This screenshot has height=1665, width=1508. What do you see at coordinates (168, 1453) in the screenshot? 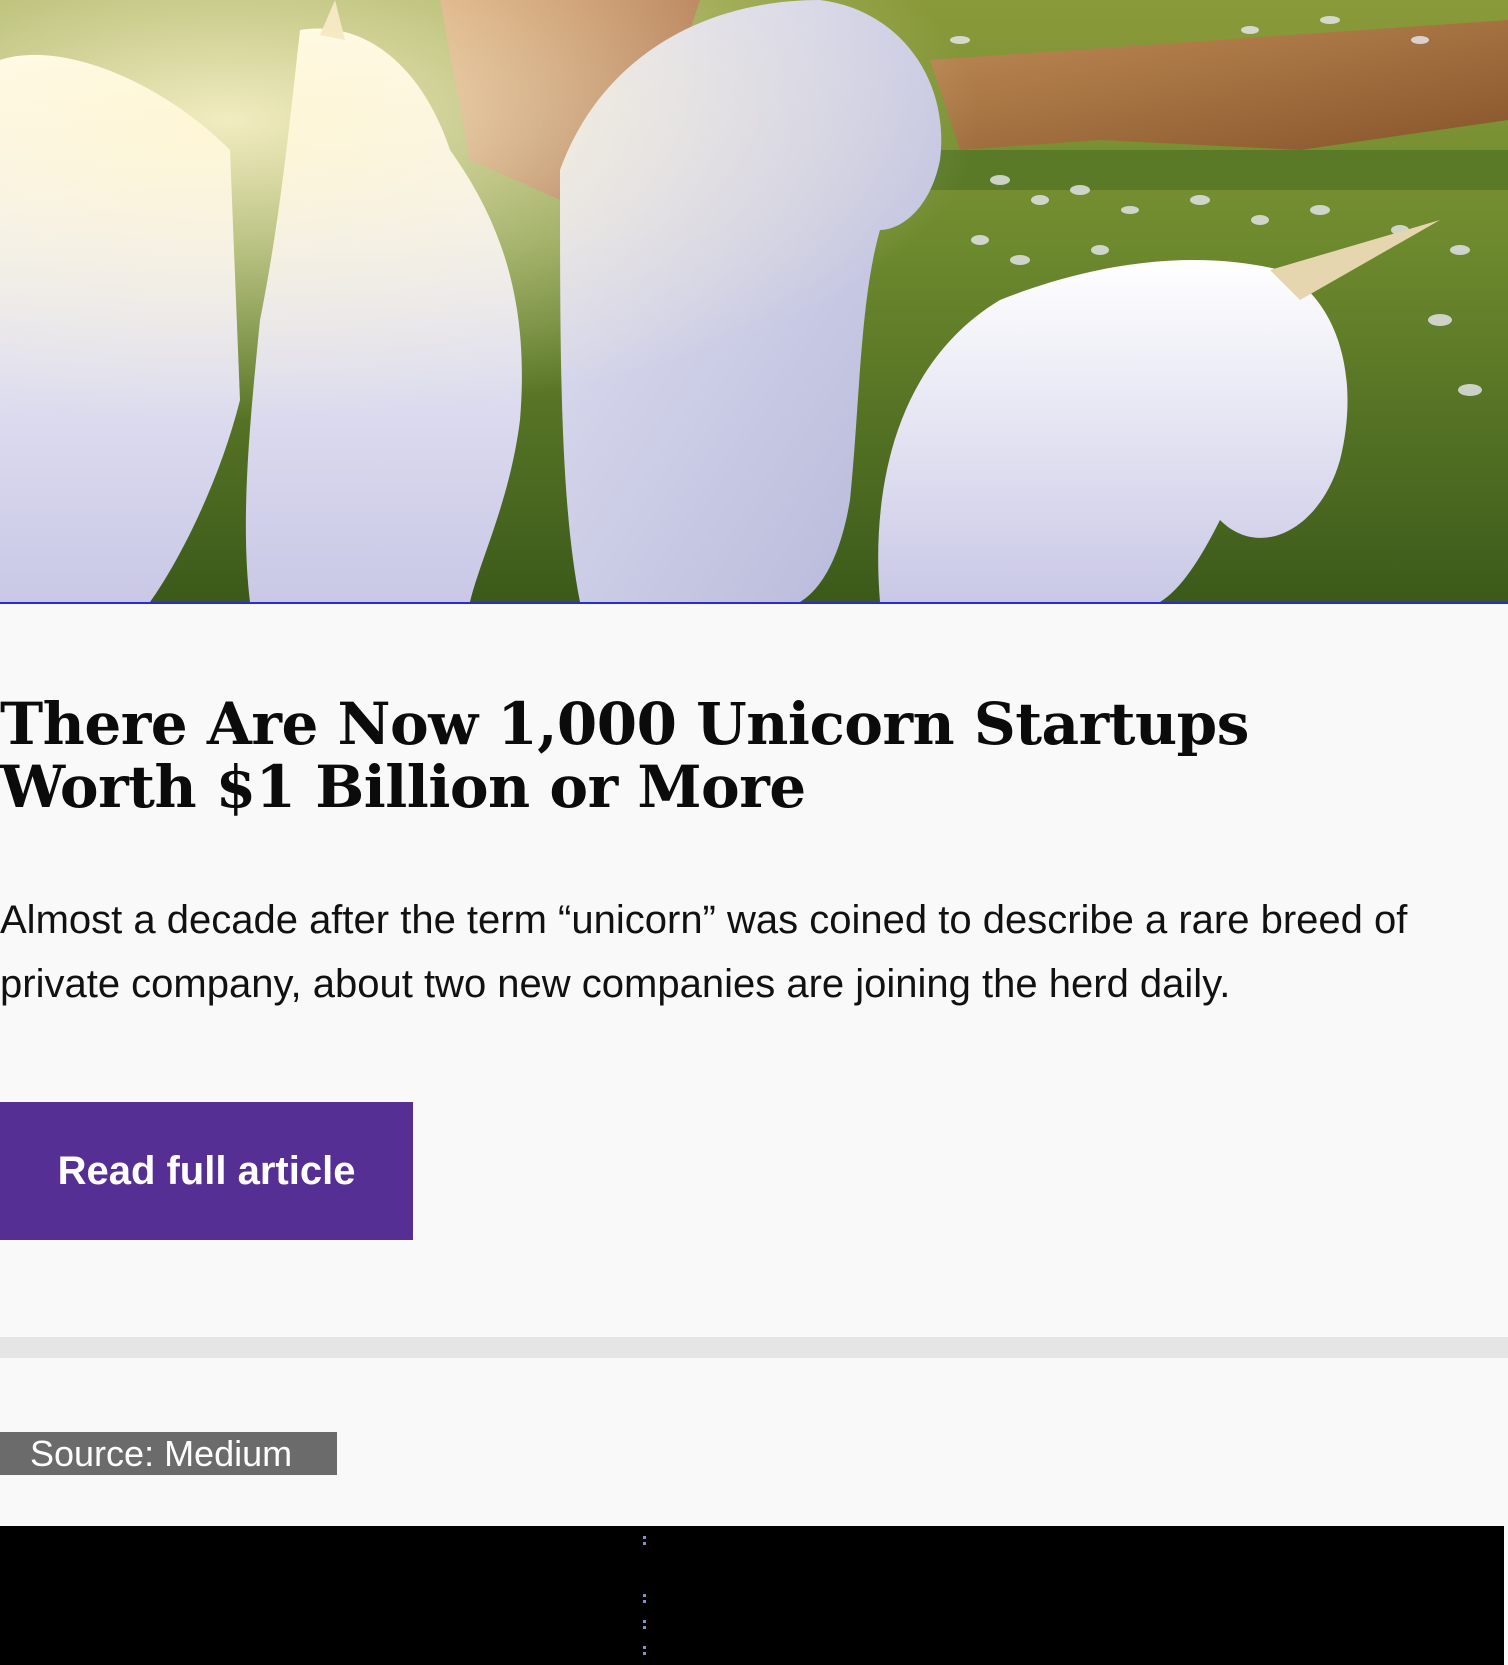
I see `source-badge: Source: Medium` at bounding box center [168, 1453].